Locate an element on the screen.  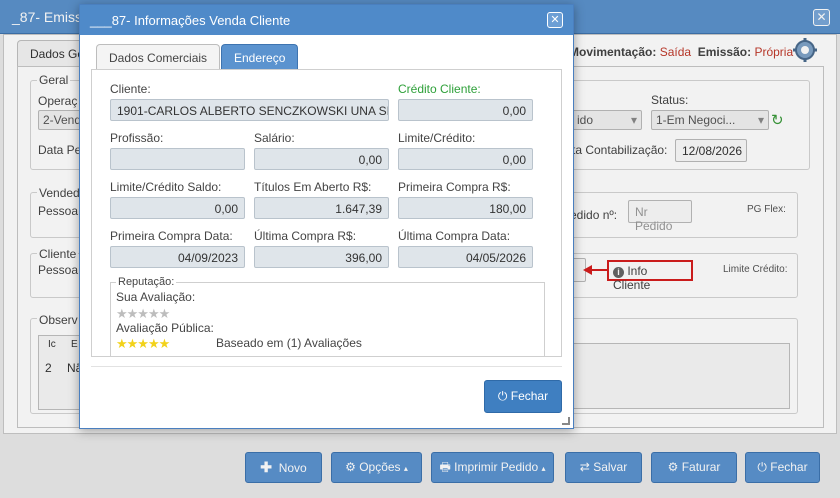
dialog-title: ___87- Informações Venda Cliente is located at coordinates (190, 20).